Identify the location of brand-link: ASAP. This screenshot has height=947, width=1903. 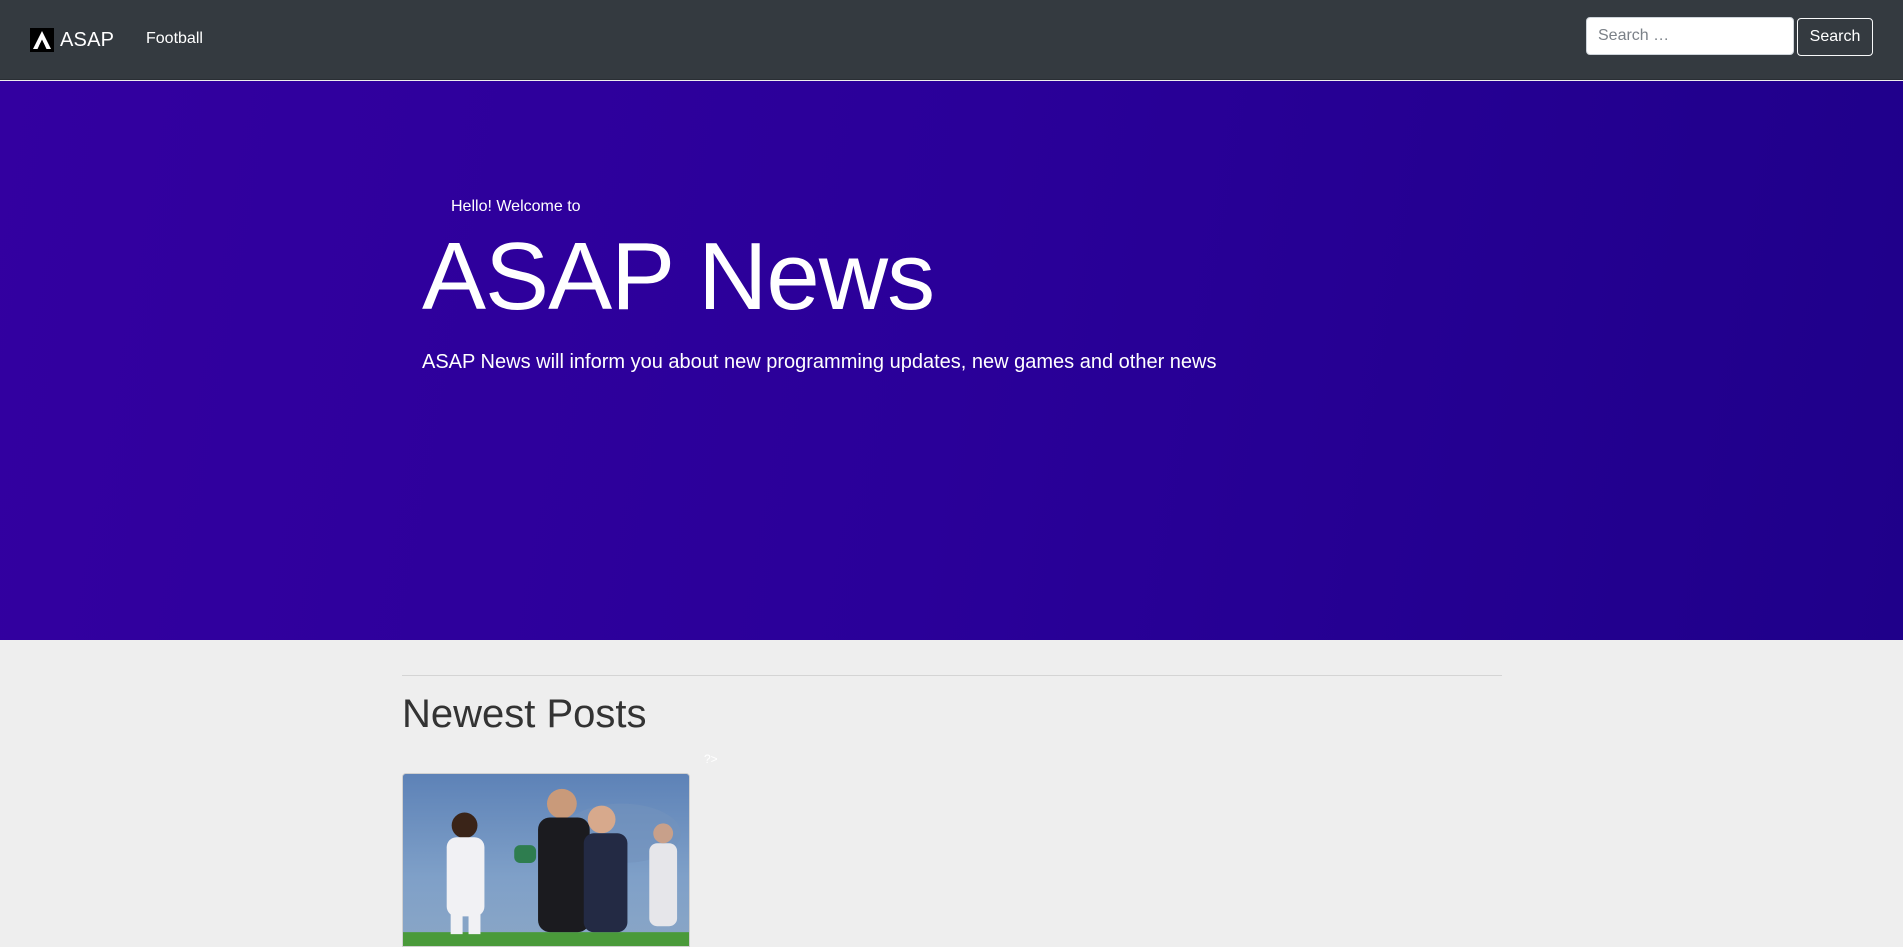
(72, 40).